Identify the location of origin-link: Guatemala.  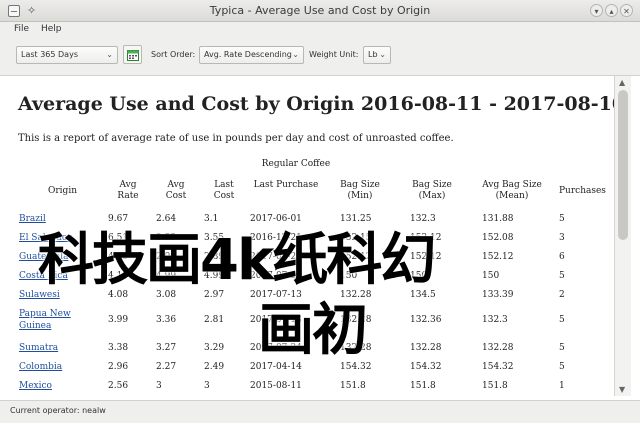
(43, 257).